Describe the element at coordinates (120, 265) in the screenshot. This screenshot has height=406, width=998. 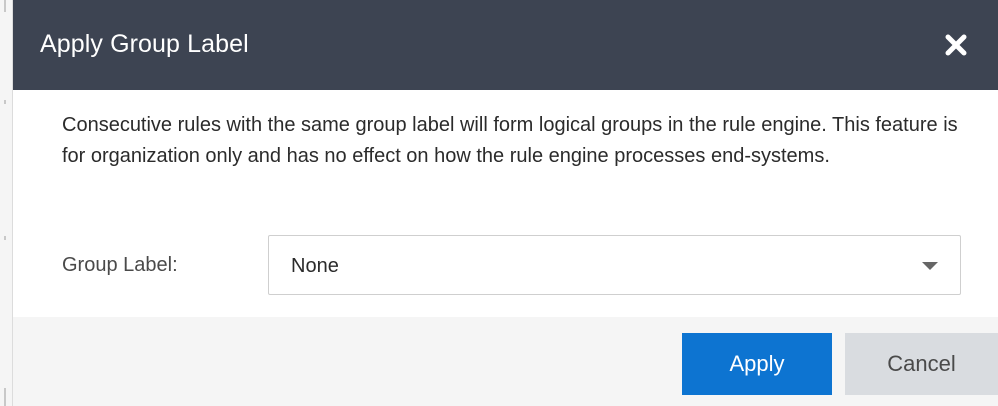
I see `group-label-field-label: Group Label:` at that location.